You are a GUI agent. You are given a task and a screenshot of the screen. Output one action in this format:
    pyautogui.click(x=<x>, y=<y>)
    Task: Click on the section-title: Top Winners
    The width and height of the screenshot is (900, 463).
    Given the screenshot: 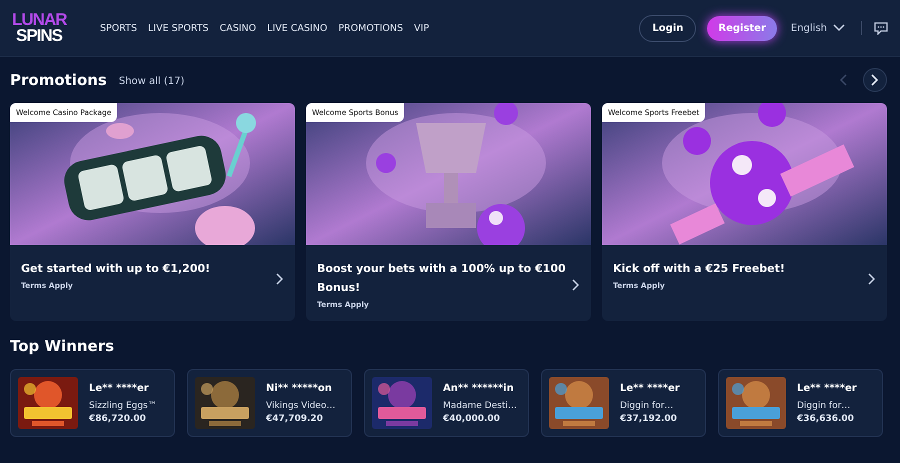 What is the action you would take?
    pyautogui.click(x=63, y=346)
    